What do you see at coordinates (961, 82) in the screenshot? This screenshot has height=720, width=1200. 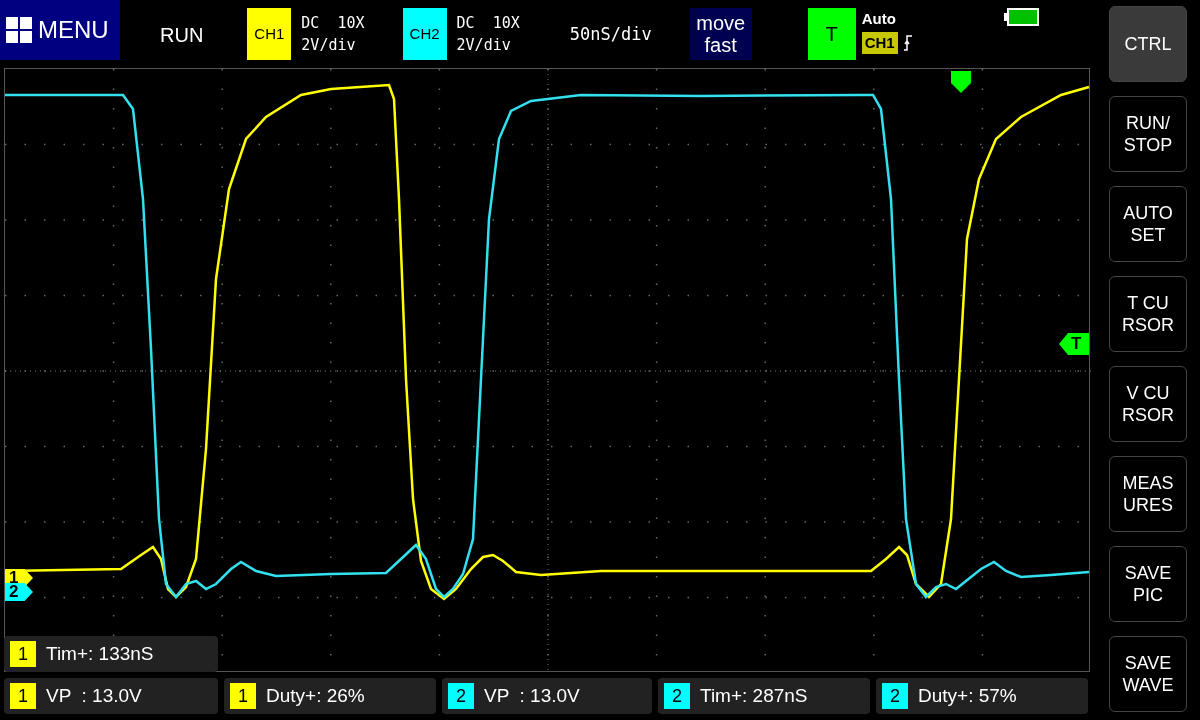 I see `trigger-position-marker` at bounding box center [961, 82].